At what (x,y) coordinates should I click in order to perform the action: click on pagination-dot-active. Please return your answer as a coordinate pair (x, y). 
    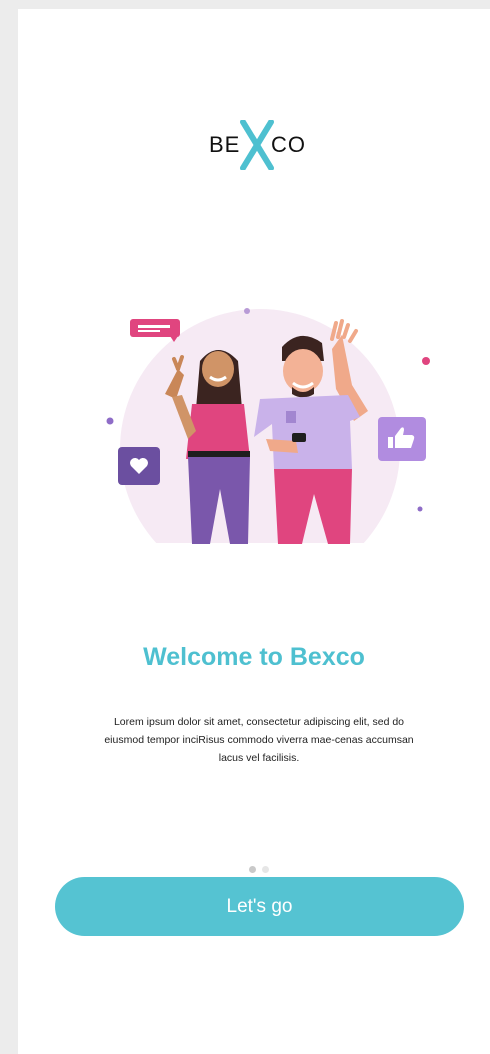
    Looking at the image, I should click on (252, 869).